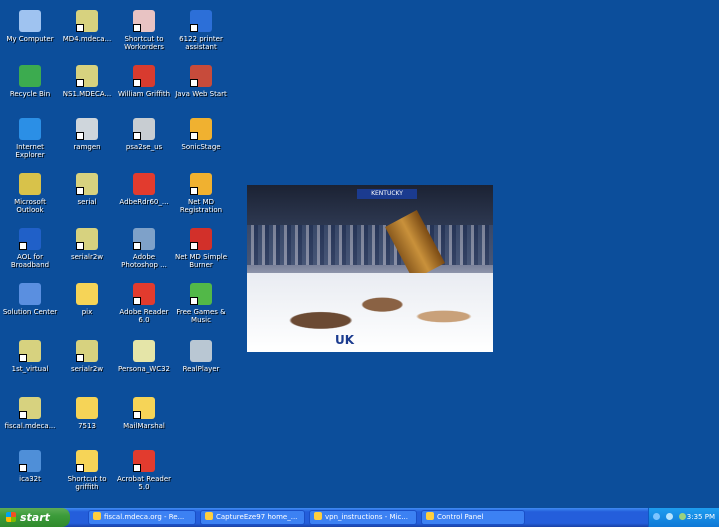 The image size is (719, 527). Describe the element at coordinates (201, 21) in the screenshot. I see `hp-printer-icon` at that location.